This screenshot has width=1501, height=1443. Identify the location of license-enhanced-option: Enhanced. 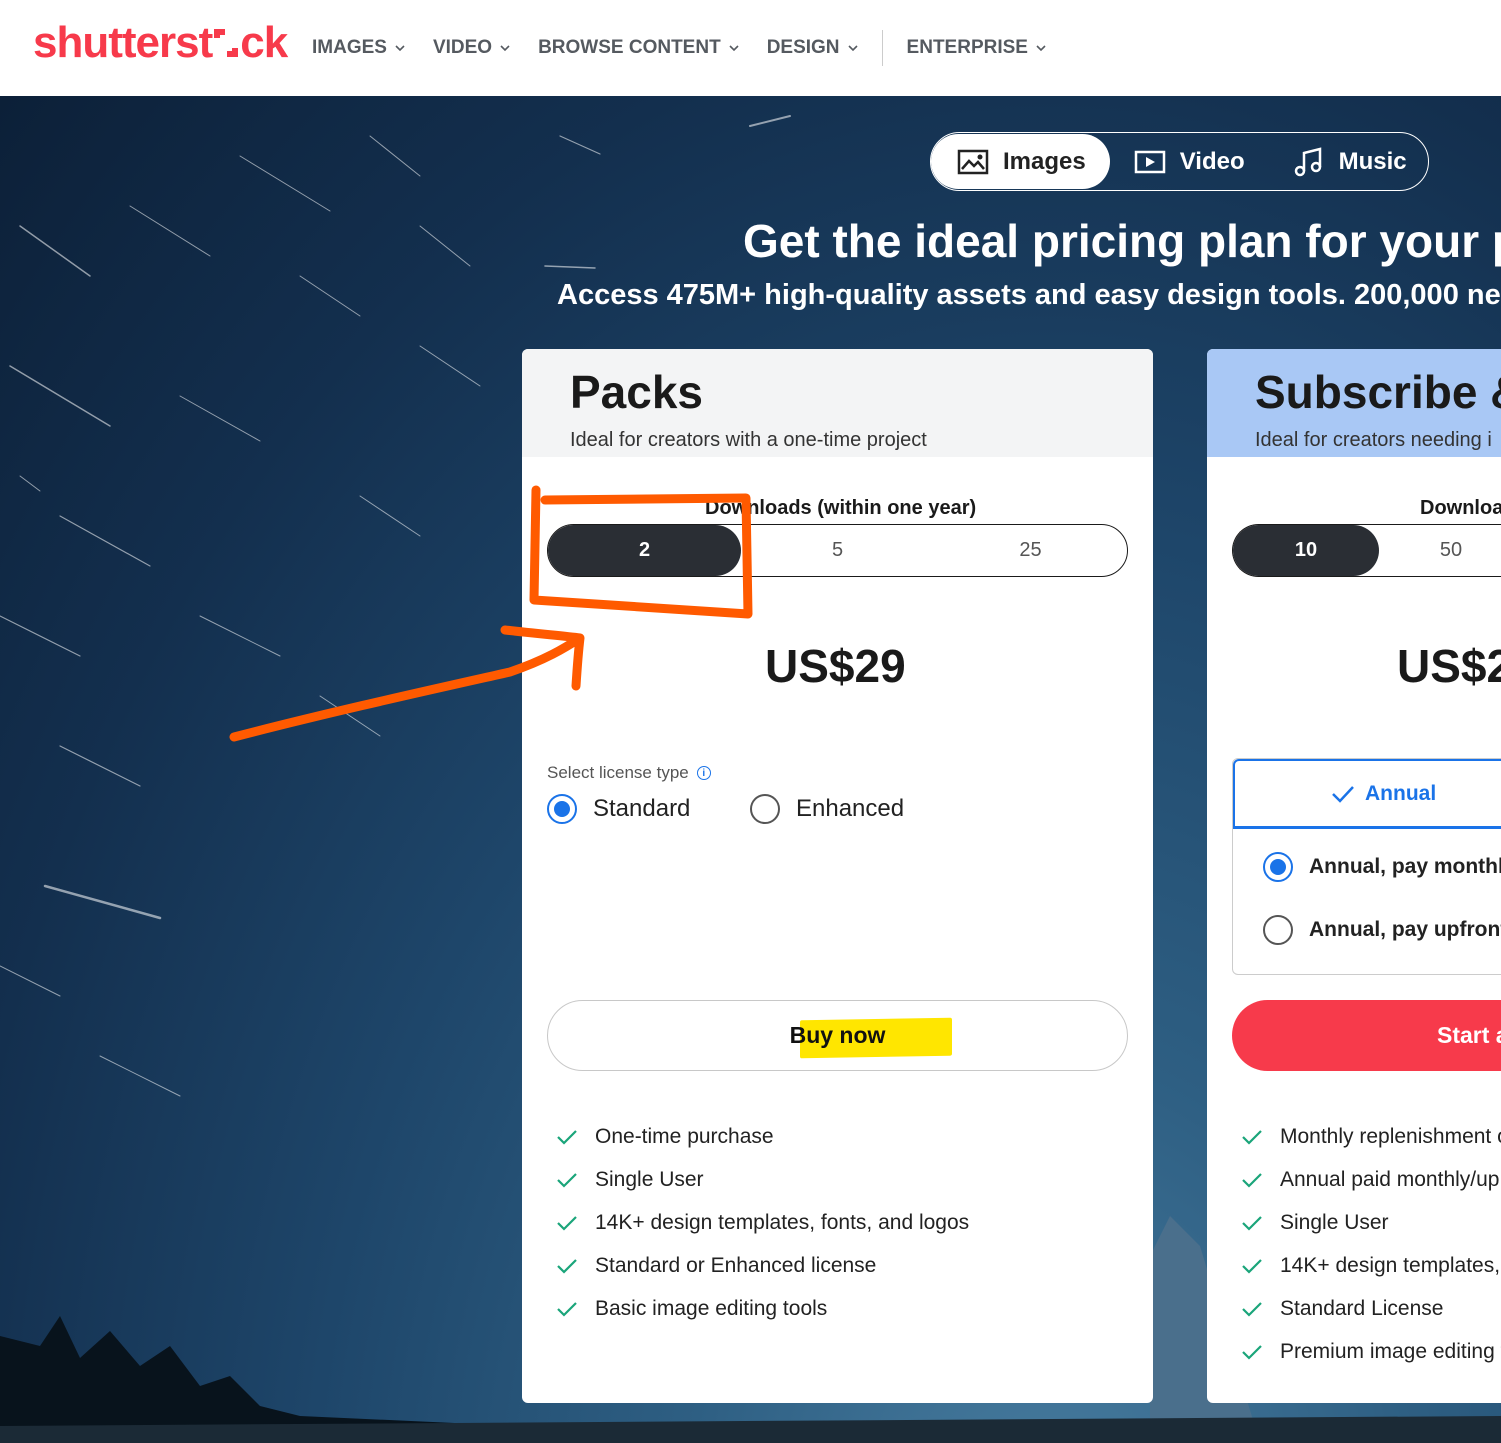
(827, 809).